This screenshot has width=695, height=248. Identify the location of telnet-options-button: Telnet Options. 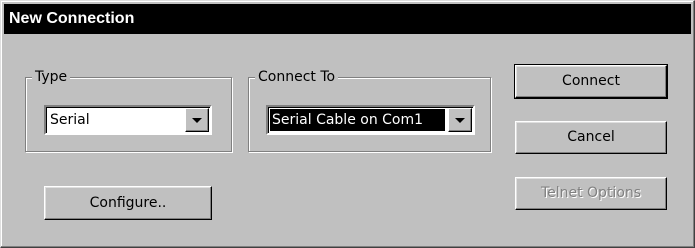
(591, 193).